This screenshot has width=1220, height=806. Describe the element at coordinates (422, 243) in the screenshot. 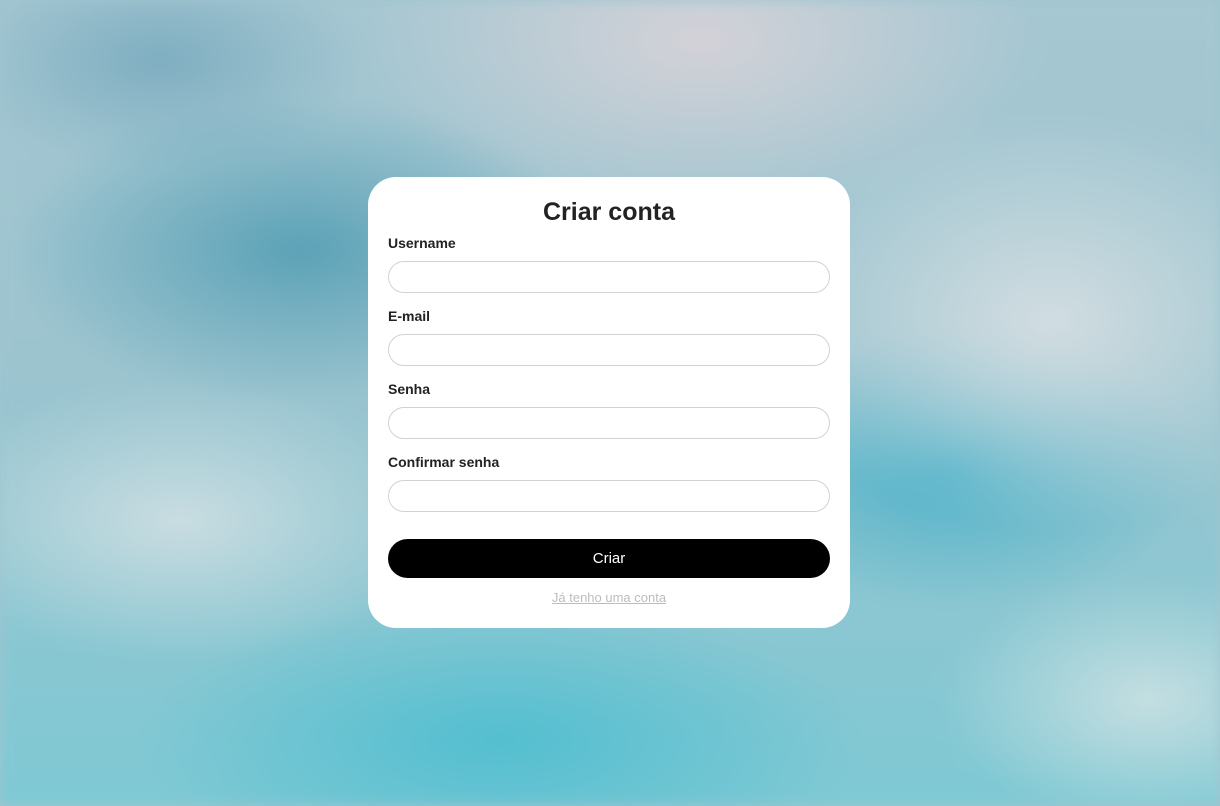

I see `username-label: Username` at that location.